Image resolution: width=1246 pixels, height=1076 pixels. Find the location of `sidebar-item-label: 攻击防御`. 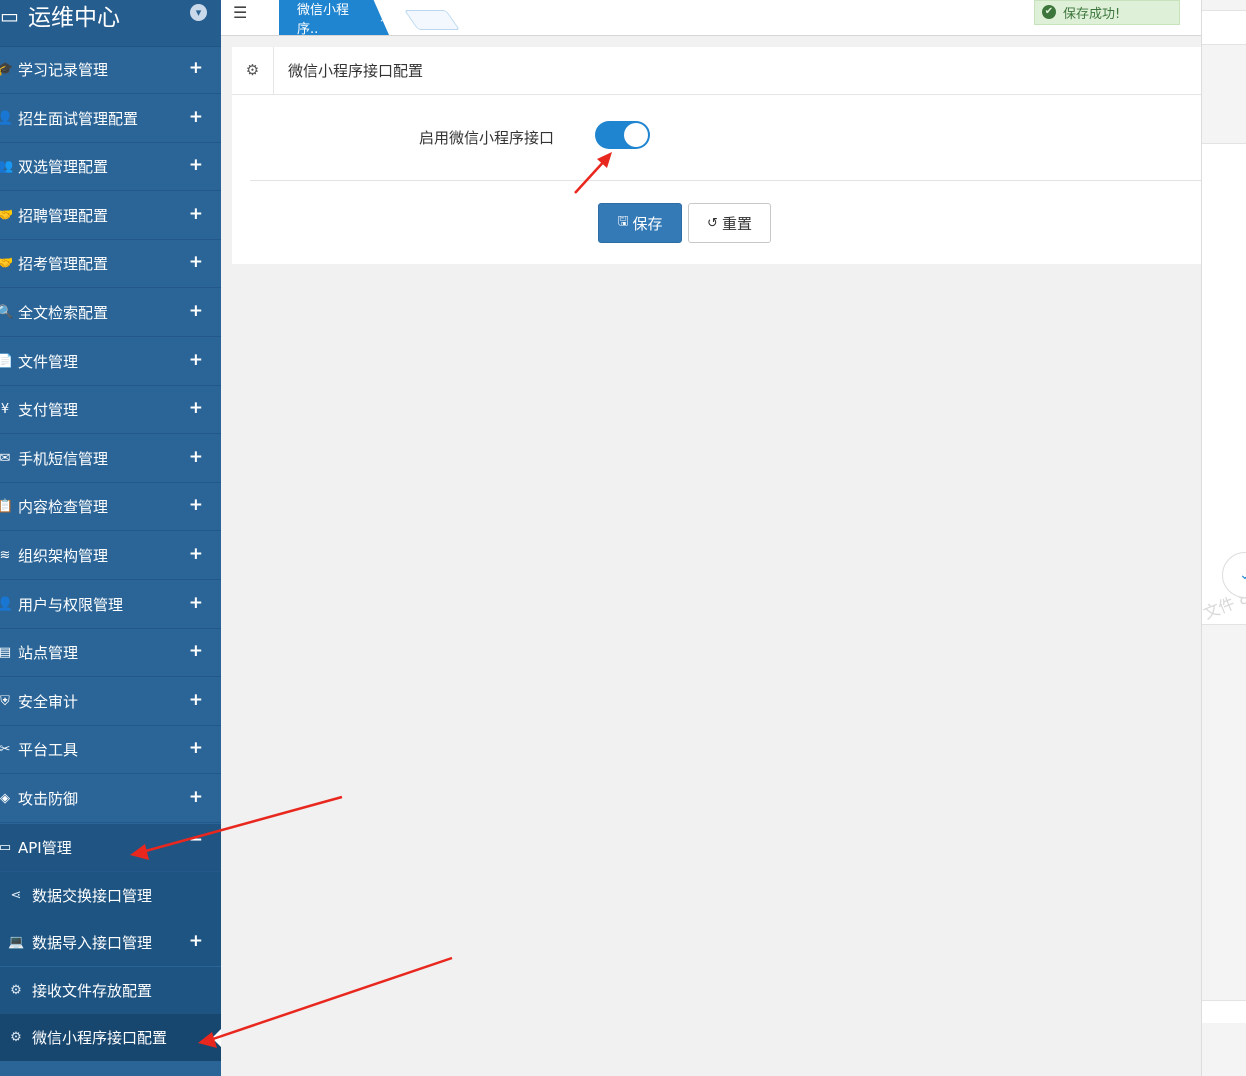

sidebar-item-label: 攻击防御 is located at coordinates (48, 799).